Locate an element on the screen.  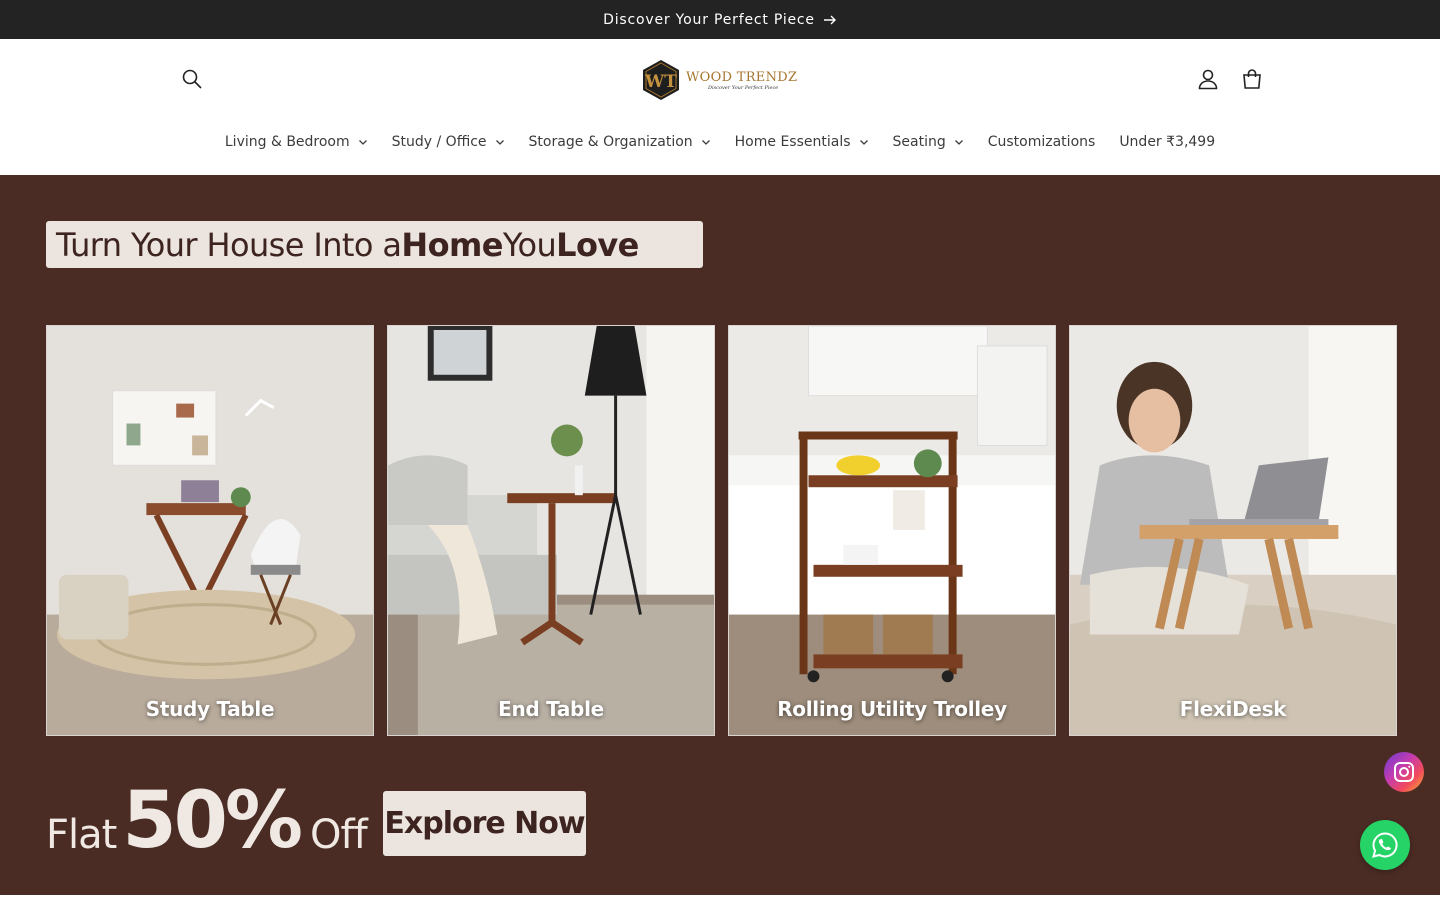
study-table-image is located at coordinates (210, 530).